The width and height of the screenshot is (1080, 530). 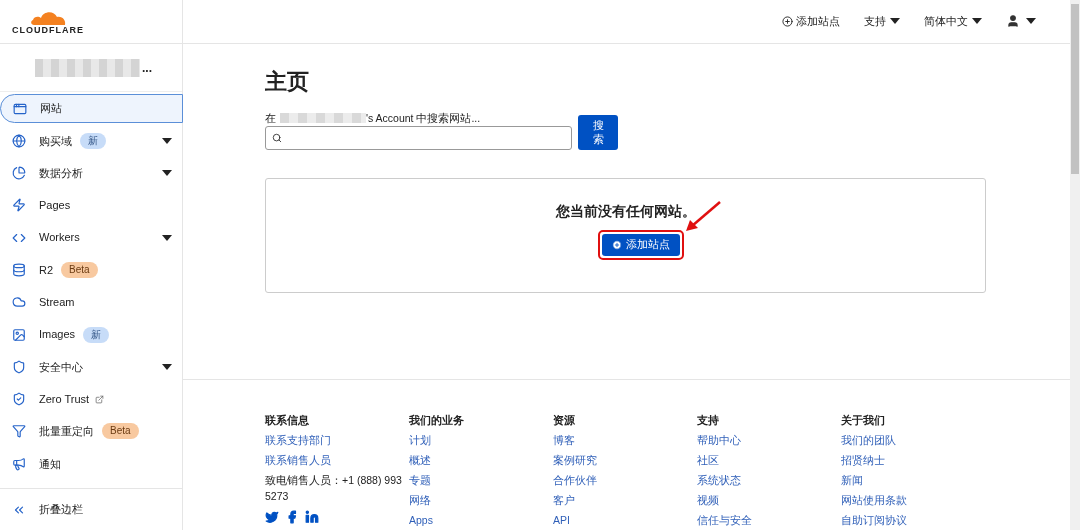 I want to click on footer-link: 网站使用条款, so click(x=913, y=500).